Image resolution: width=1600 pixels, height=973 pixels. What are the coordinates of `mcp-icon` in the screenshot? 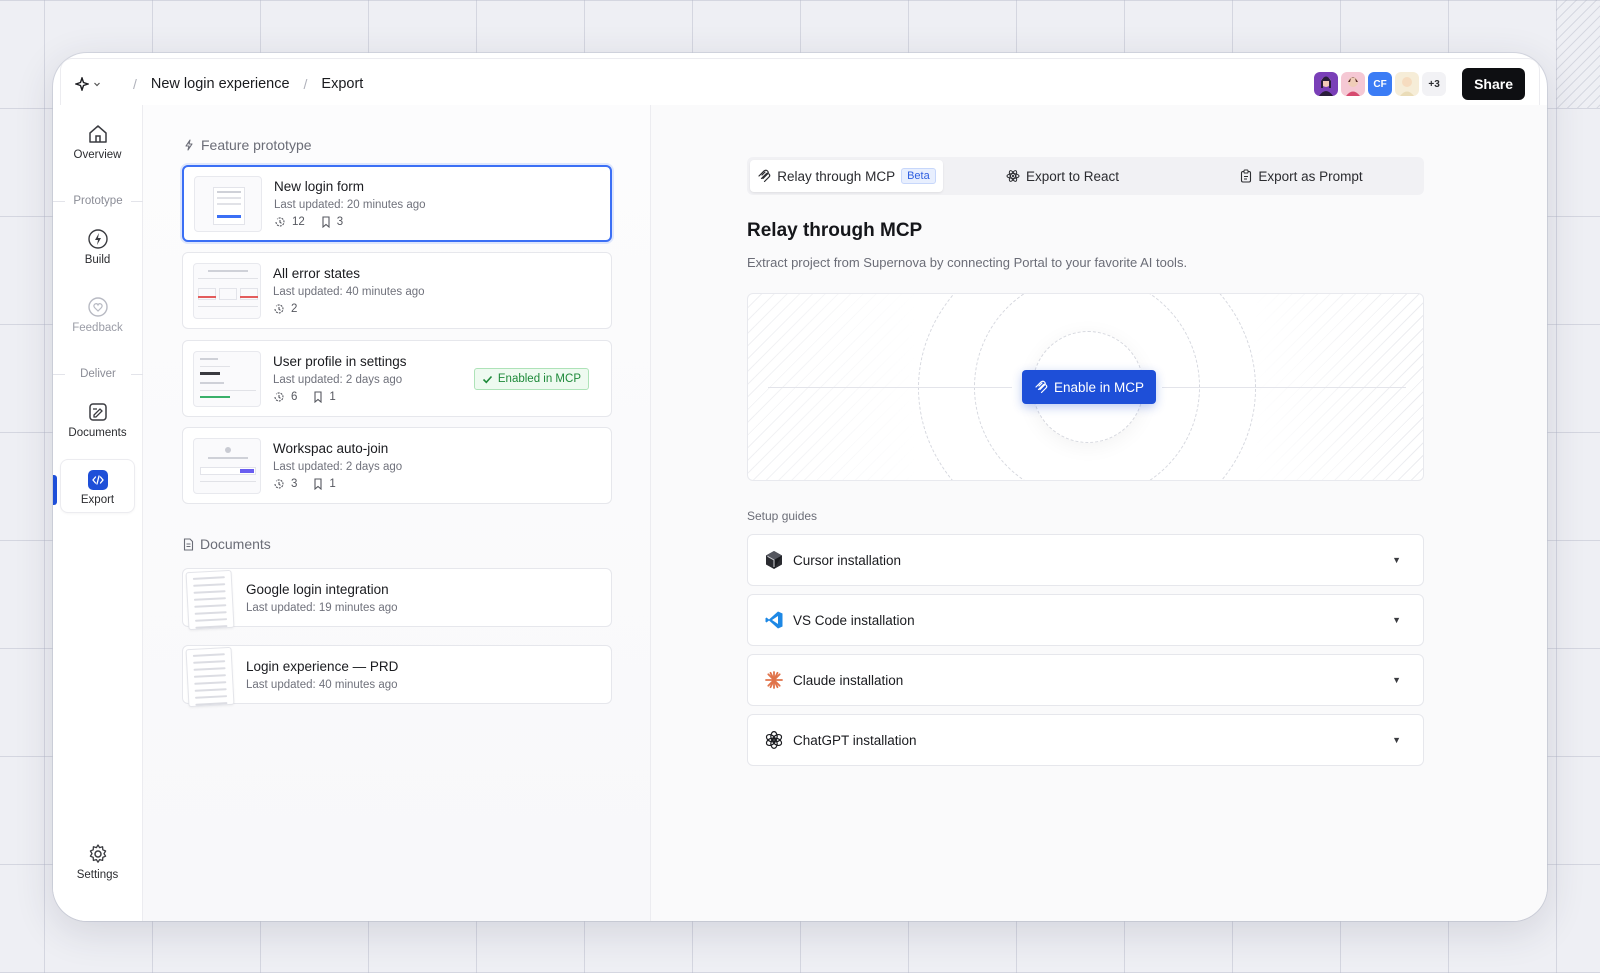 It's located at (764, 176).